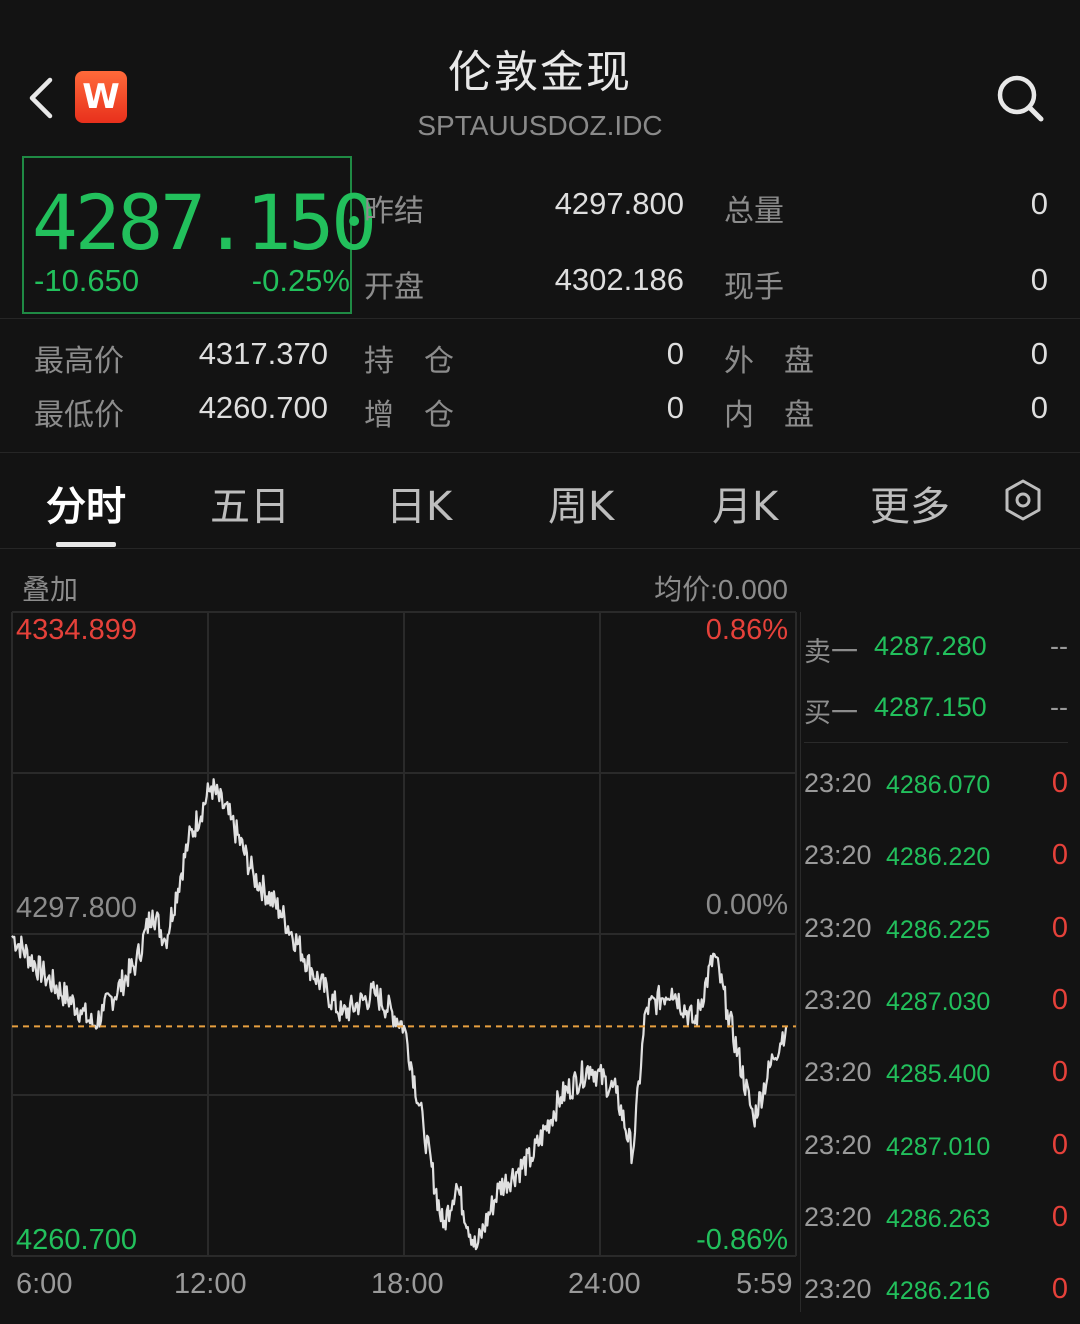 The width and height of the screenshot is (1080, 1324). What do you see at coordinates (604, 1284) in the screenshot?
I see `x-axis-tick: 24:00` at bounding box center [604, 1284].